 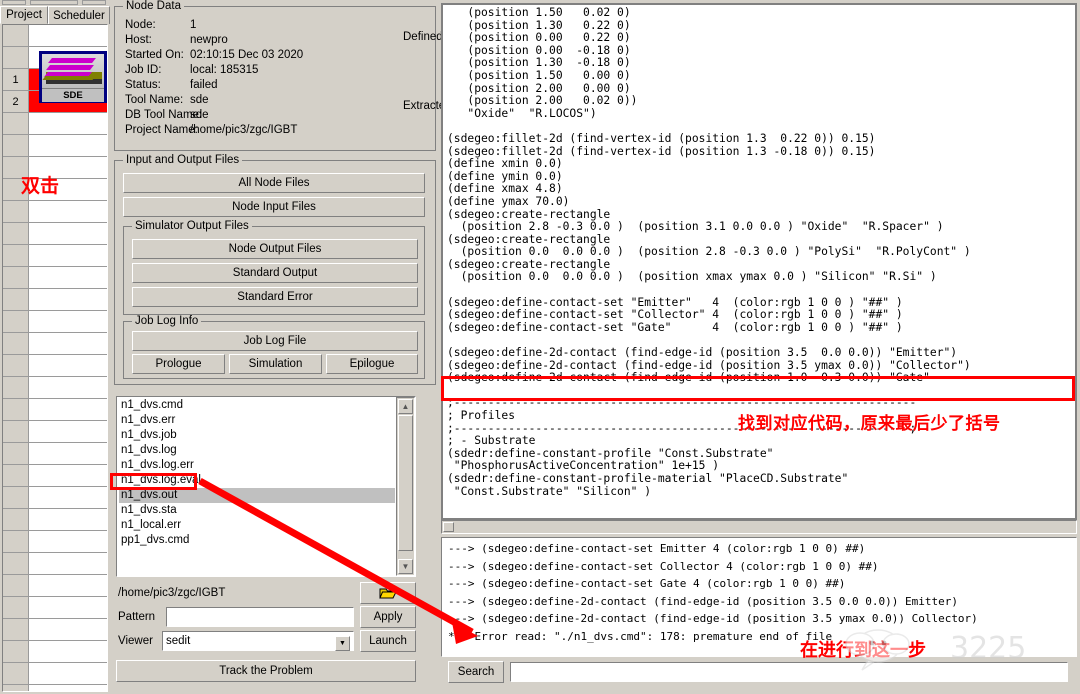 What do you see at coordinates (260, 617) in the screenshot?
I see `pattern-input` at bounding box center [260, 617].